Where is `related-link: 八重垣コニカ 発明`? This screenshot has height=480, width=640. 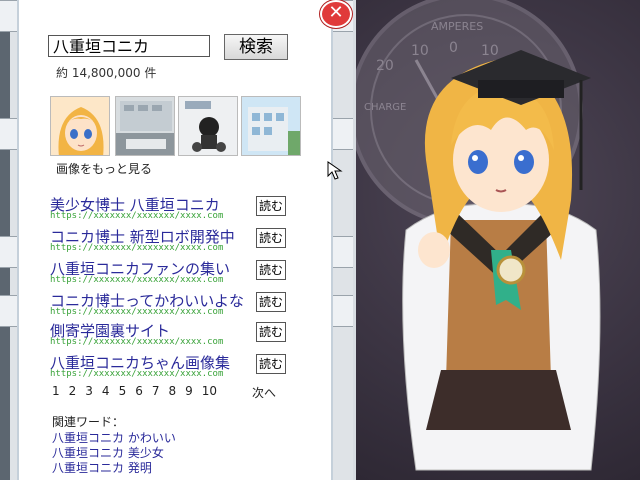 related-link: 八重垣コニカ 発明 is located at coordinates (102, 467).